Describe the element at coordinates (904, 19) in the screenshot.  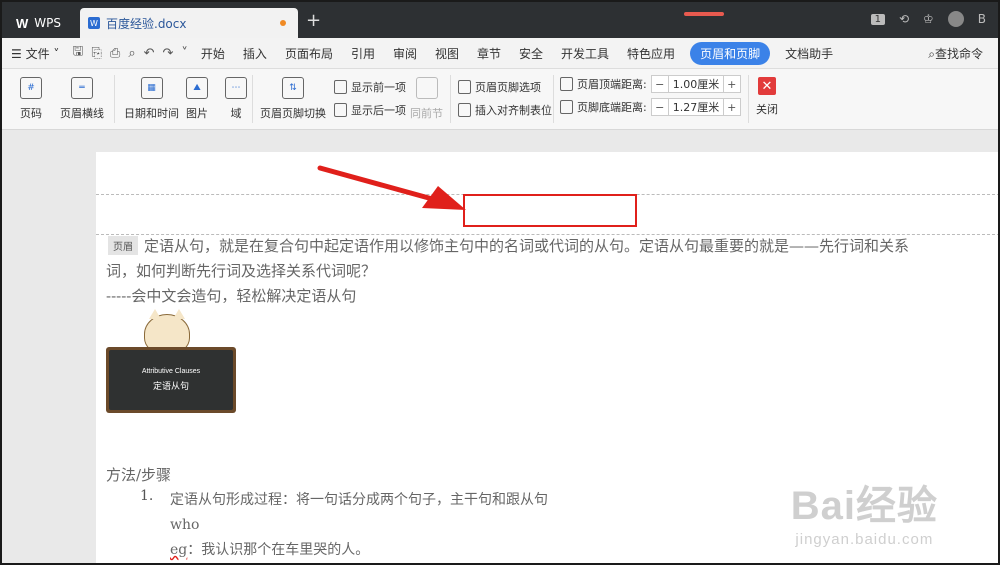
I see `share-icon: ⟲` at that location.